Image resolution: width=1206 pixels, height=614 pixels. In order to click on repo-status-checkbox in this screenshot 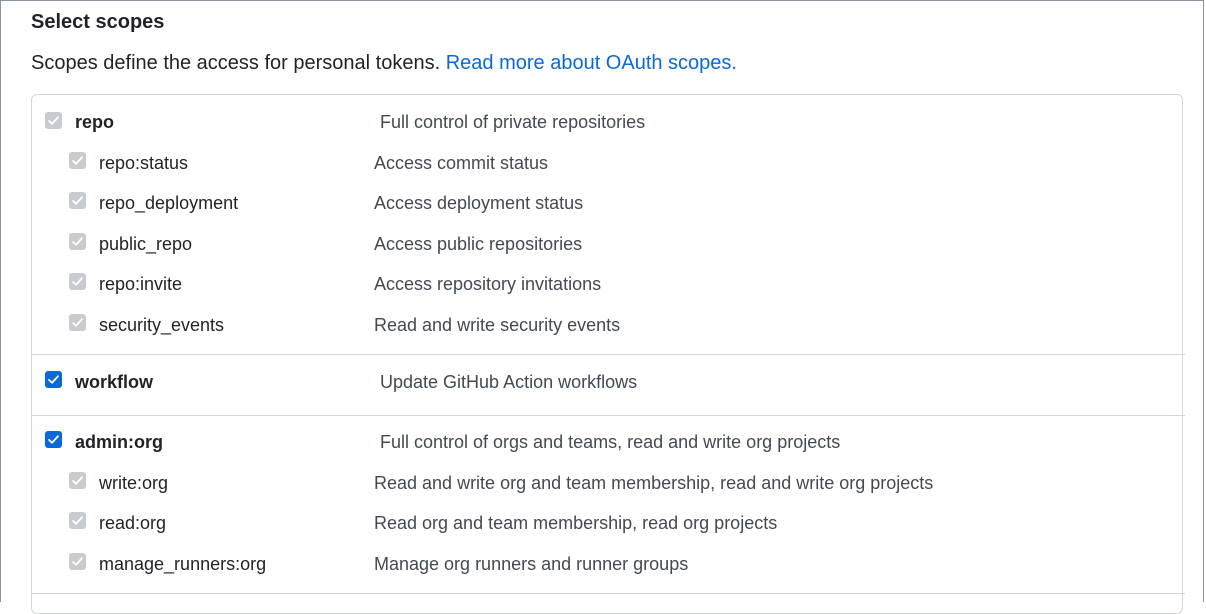, I will do `click(77, 160)`.